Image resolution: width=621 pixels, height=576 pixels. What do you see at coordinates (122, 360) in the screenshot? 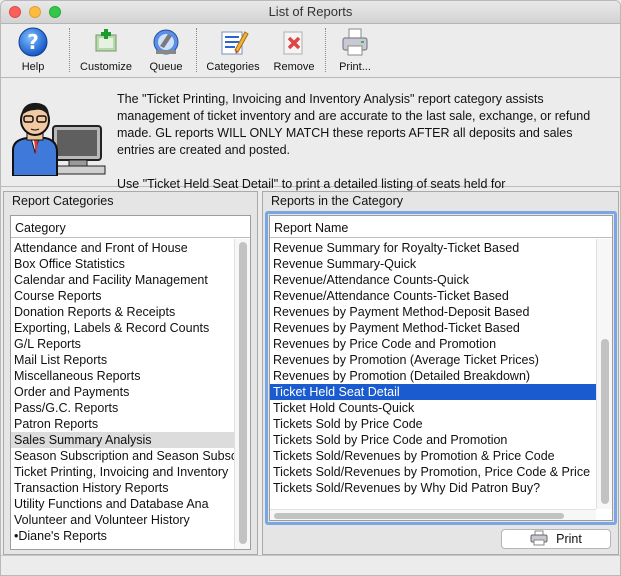
I see `category-list-item: Mail List Reports` at bounding box center [122, 360].